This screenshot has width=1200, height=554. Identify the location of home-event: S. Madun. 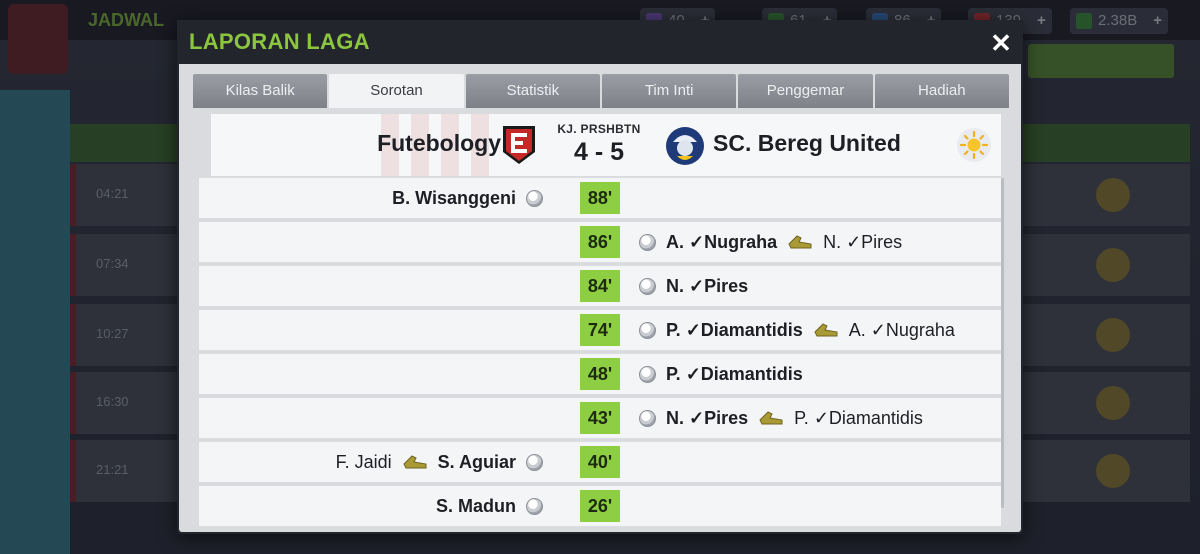
(489, 506).